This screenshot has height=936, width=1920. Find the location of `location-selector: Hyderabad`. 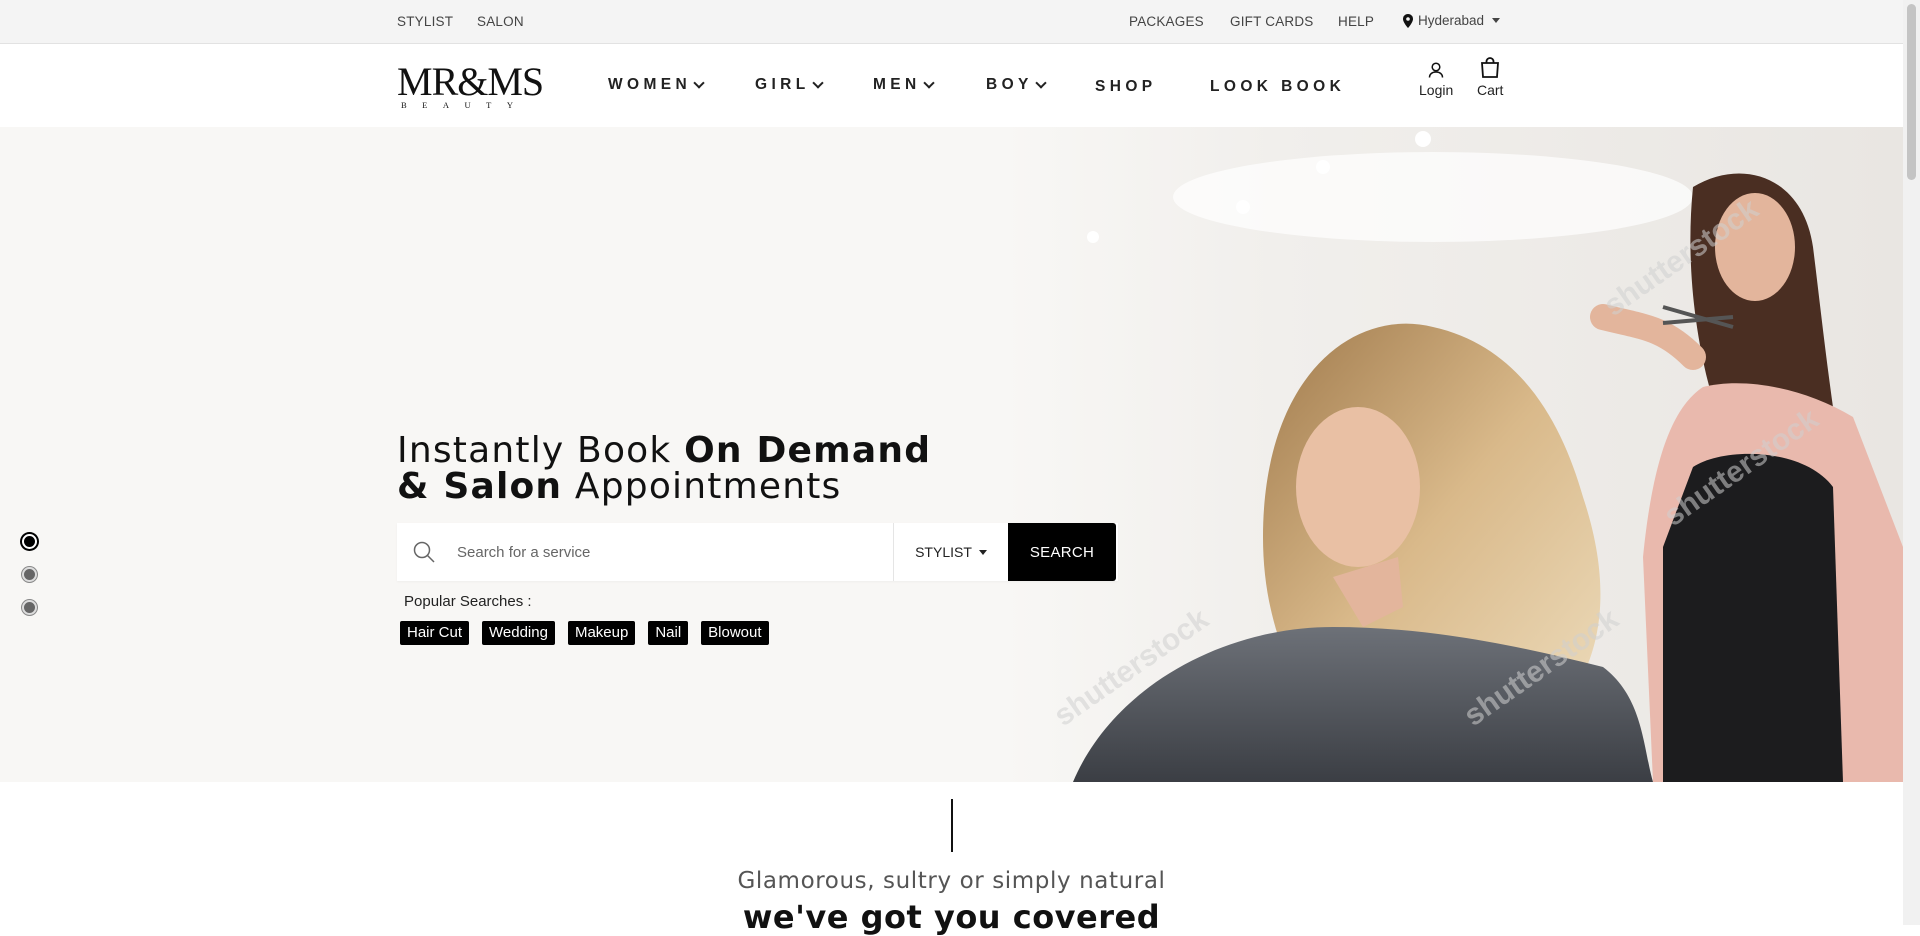

location-selector: Hyderabad is located at coordinates (1451, 20).